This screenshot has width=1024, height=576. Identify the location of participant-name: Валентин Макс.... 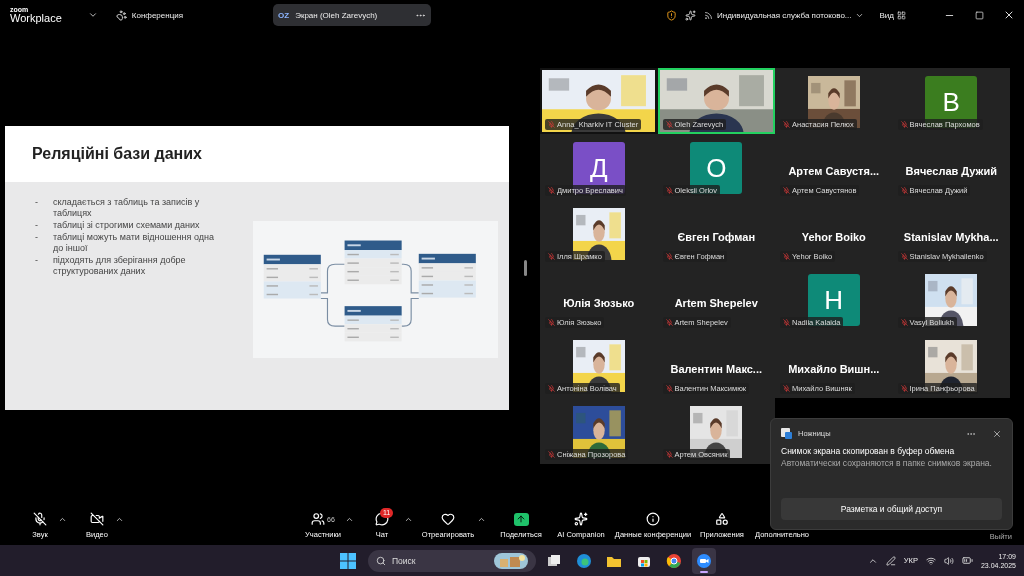
(716, 369).